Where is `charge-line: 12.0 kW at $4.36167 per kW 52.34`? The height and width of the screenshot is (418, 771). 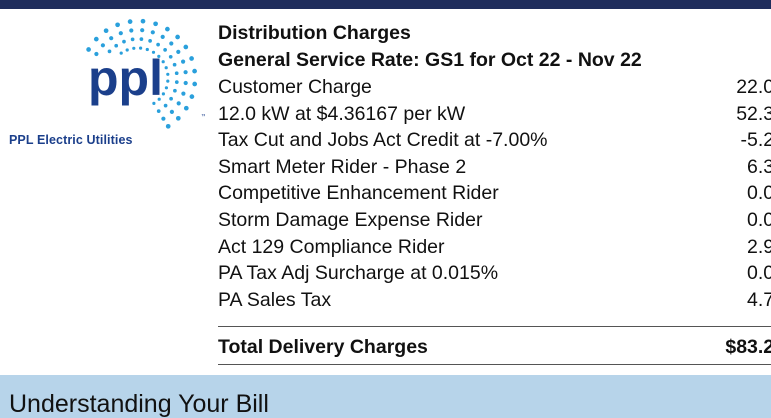 charge-line: 12.0 kW at $4.36167 per kW 52.34 is located at coordinates (494, 114).